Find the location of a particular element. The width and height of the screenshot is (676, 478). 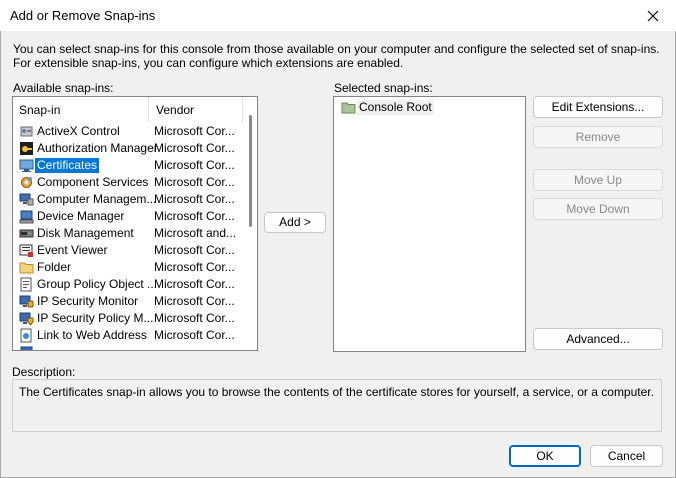

remove-button: Remove is located at coordinates (598, 137).